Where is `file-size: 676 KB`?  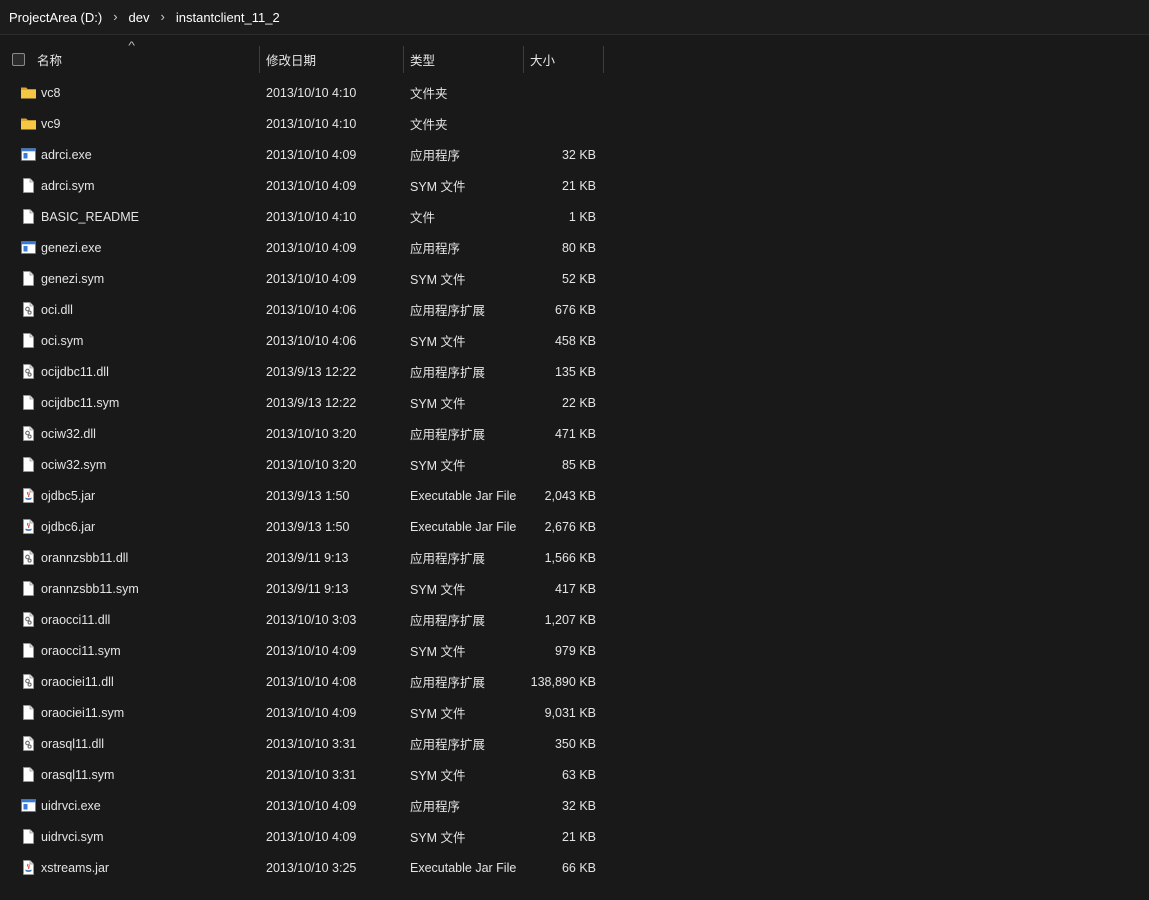 file-size: 676 KB is located at coordinates (575, 309).